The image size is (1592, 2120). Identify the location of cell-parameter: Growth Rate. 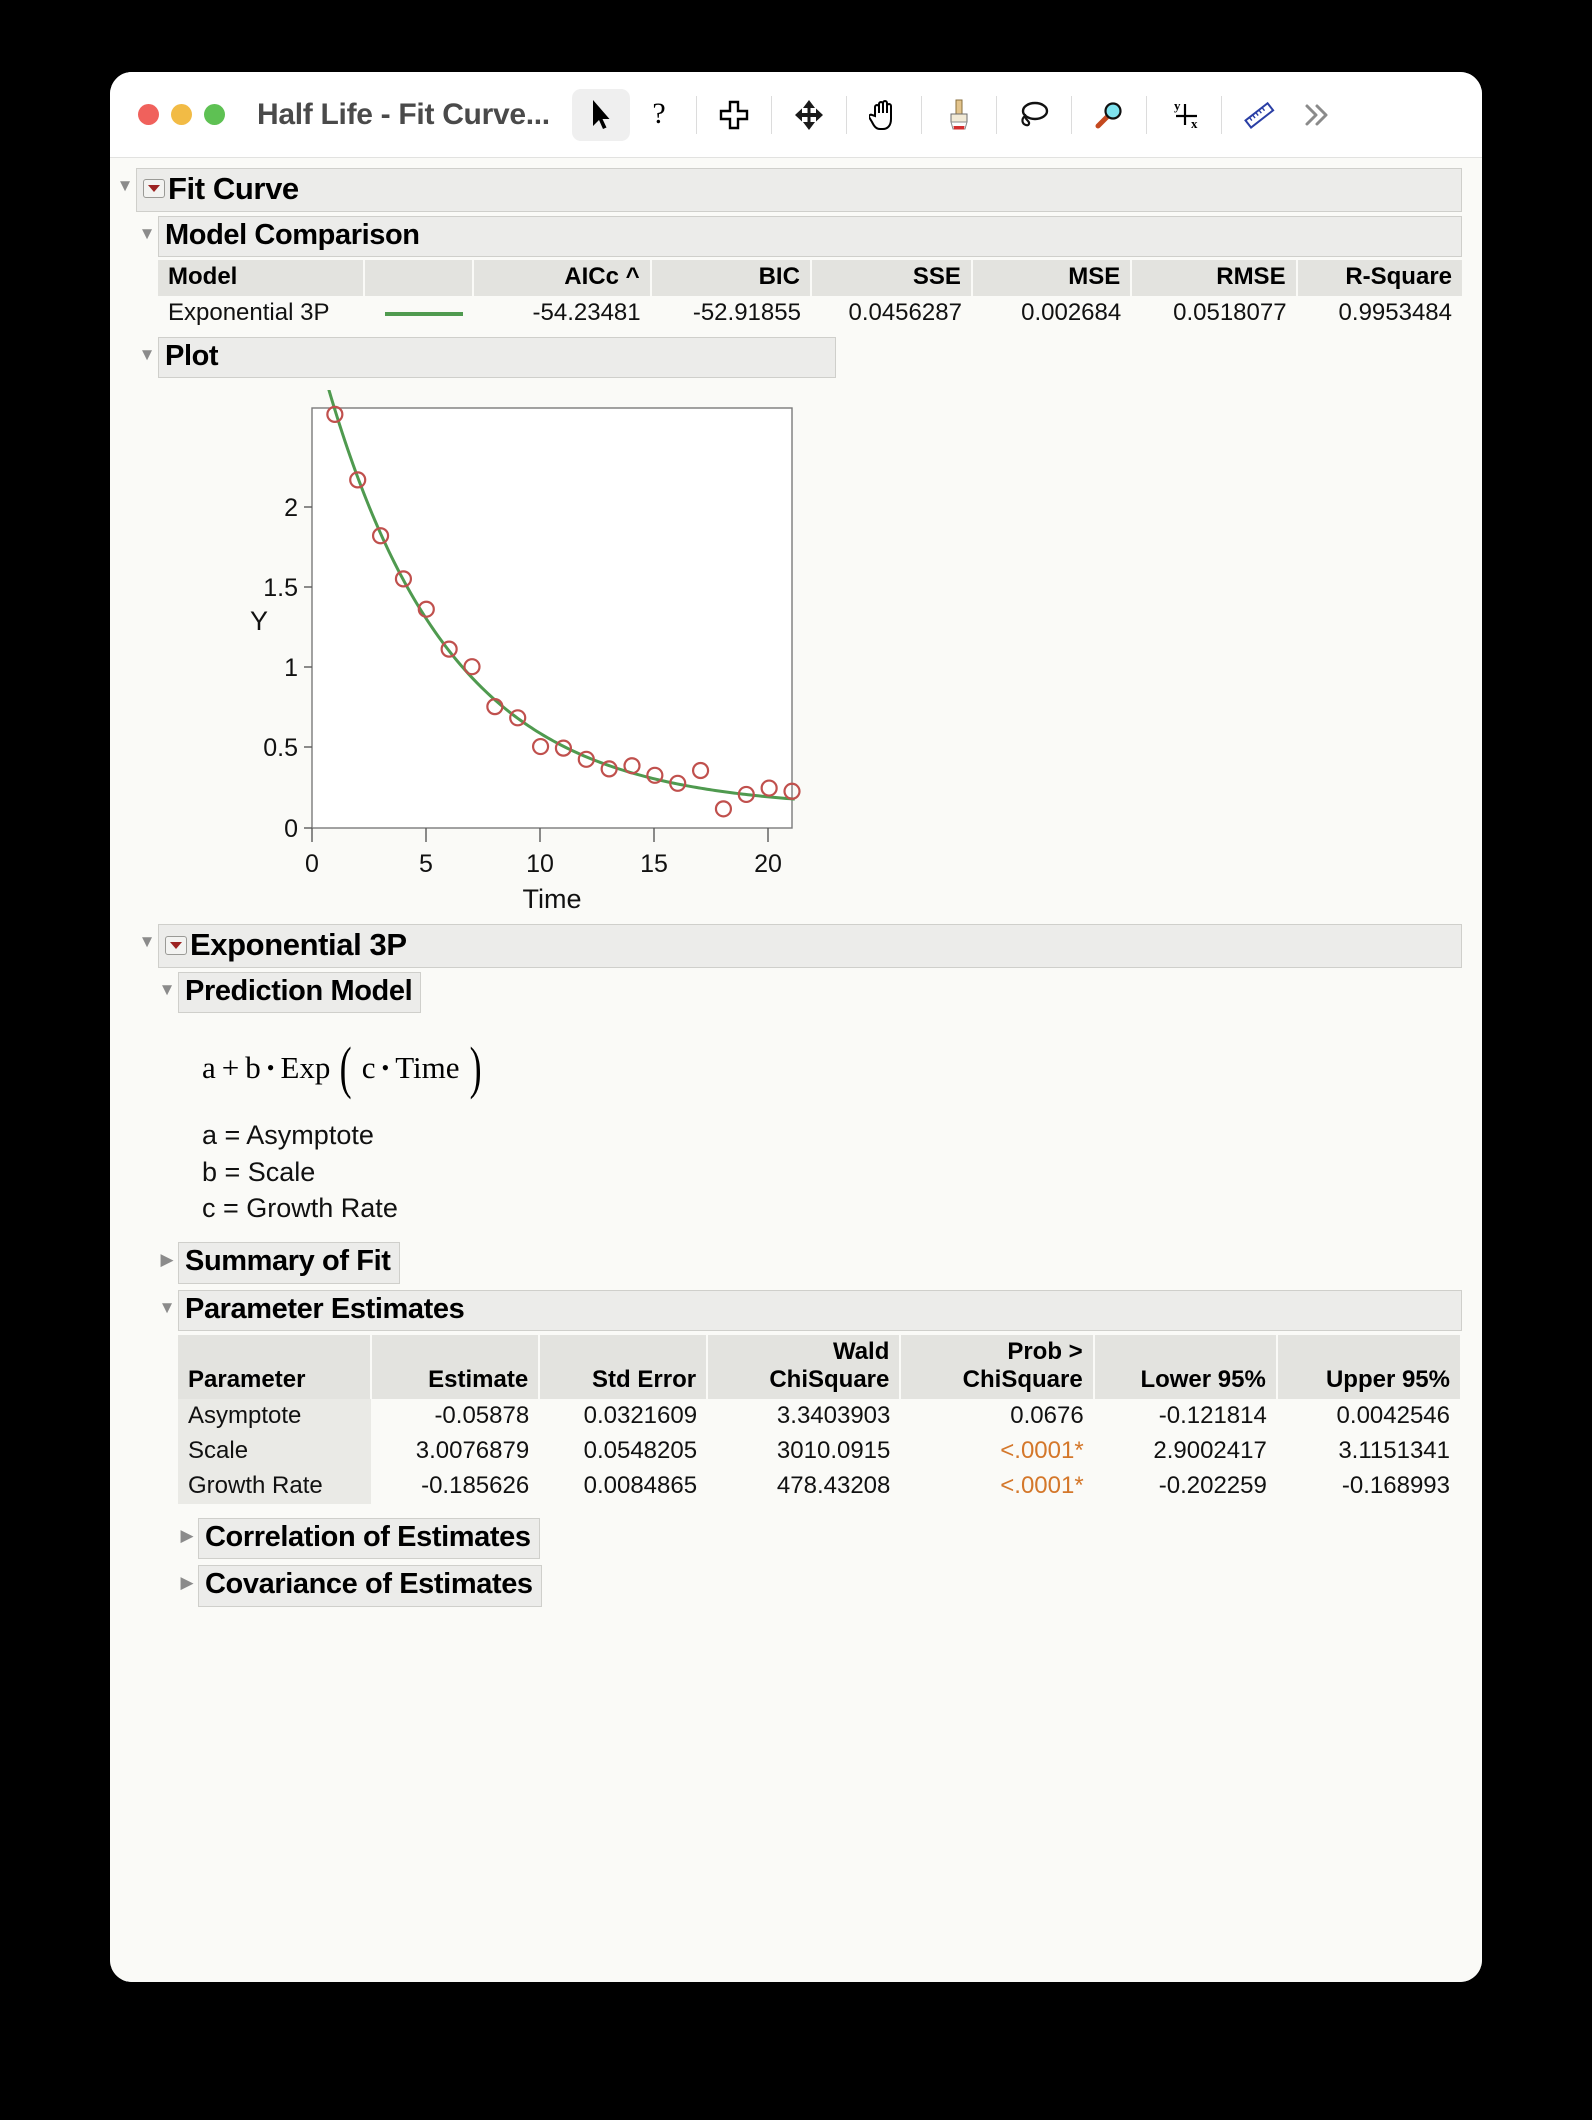
(275, 1487).